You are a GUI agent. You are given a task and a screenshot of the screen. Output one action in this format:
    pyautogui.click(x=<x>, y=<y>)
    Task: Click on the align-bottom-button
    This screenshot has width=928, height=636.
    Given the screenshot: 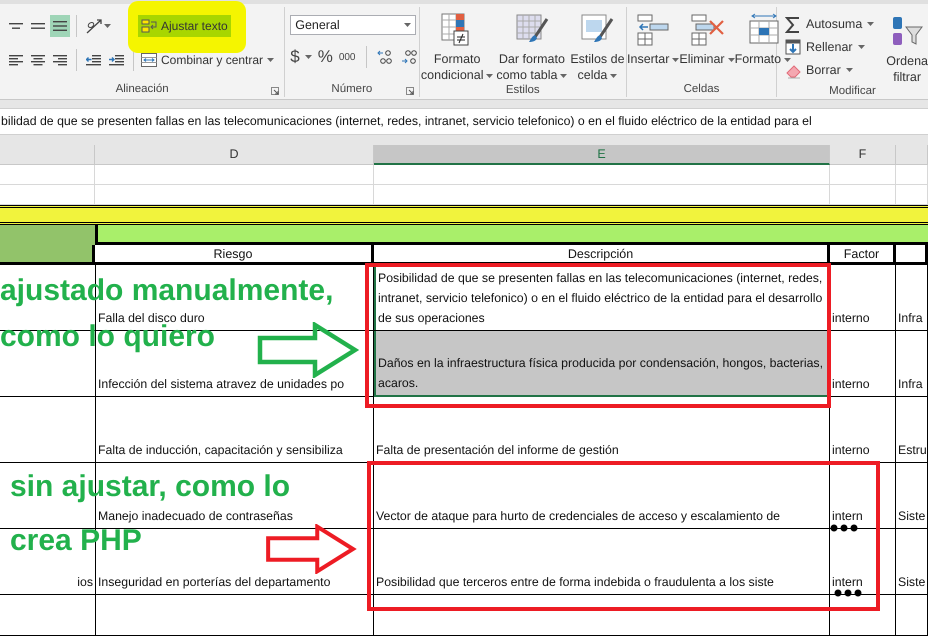 What is the action you would take?
    pyautogui.click(x=60, y=26)
    